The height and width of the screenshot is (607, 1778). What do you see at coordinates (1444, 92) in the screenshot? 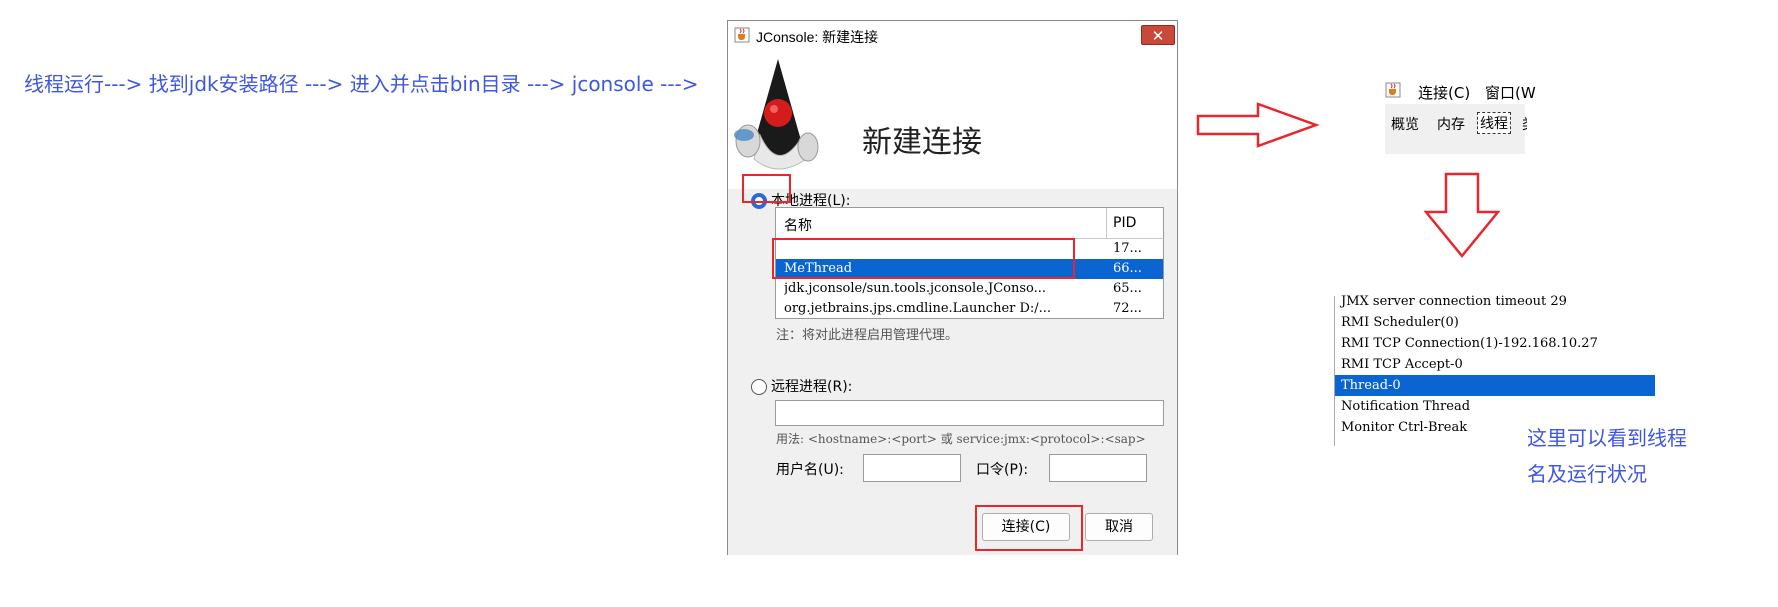
I see `menu-connection: 连接(C)` at bounding box center [1444, 92].